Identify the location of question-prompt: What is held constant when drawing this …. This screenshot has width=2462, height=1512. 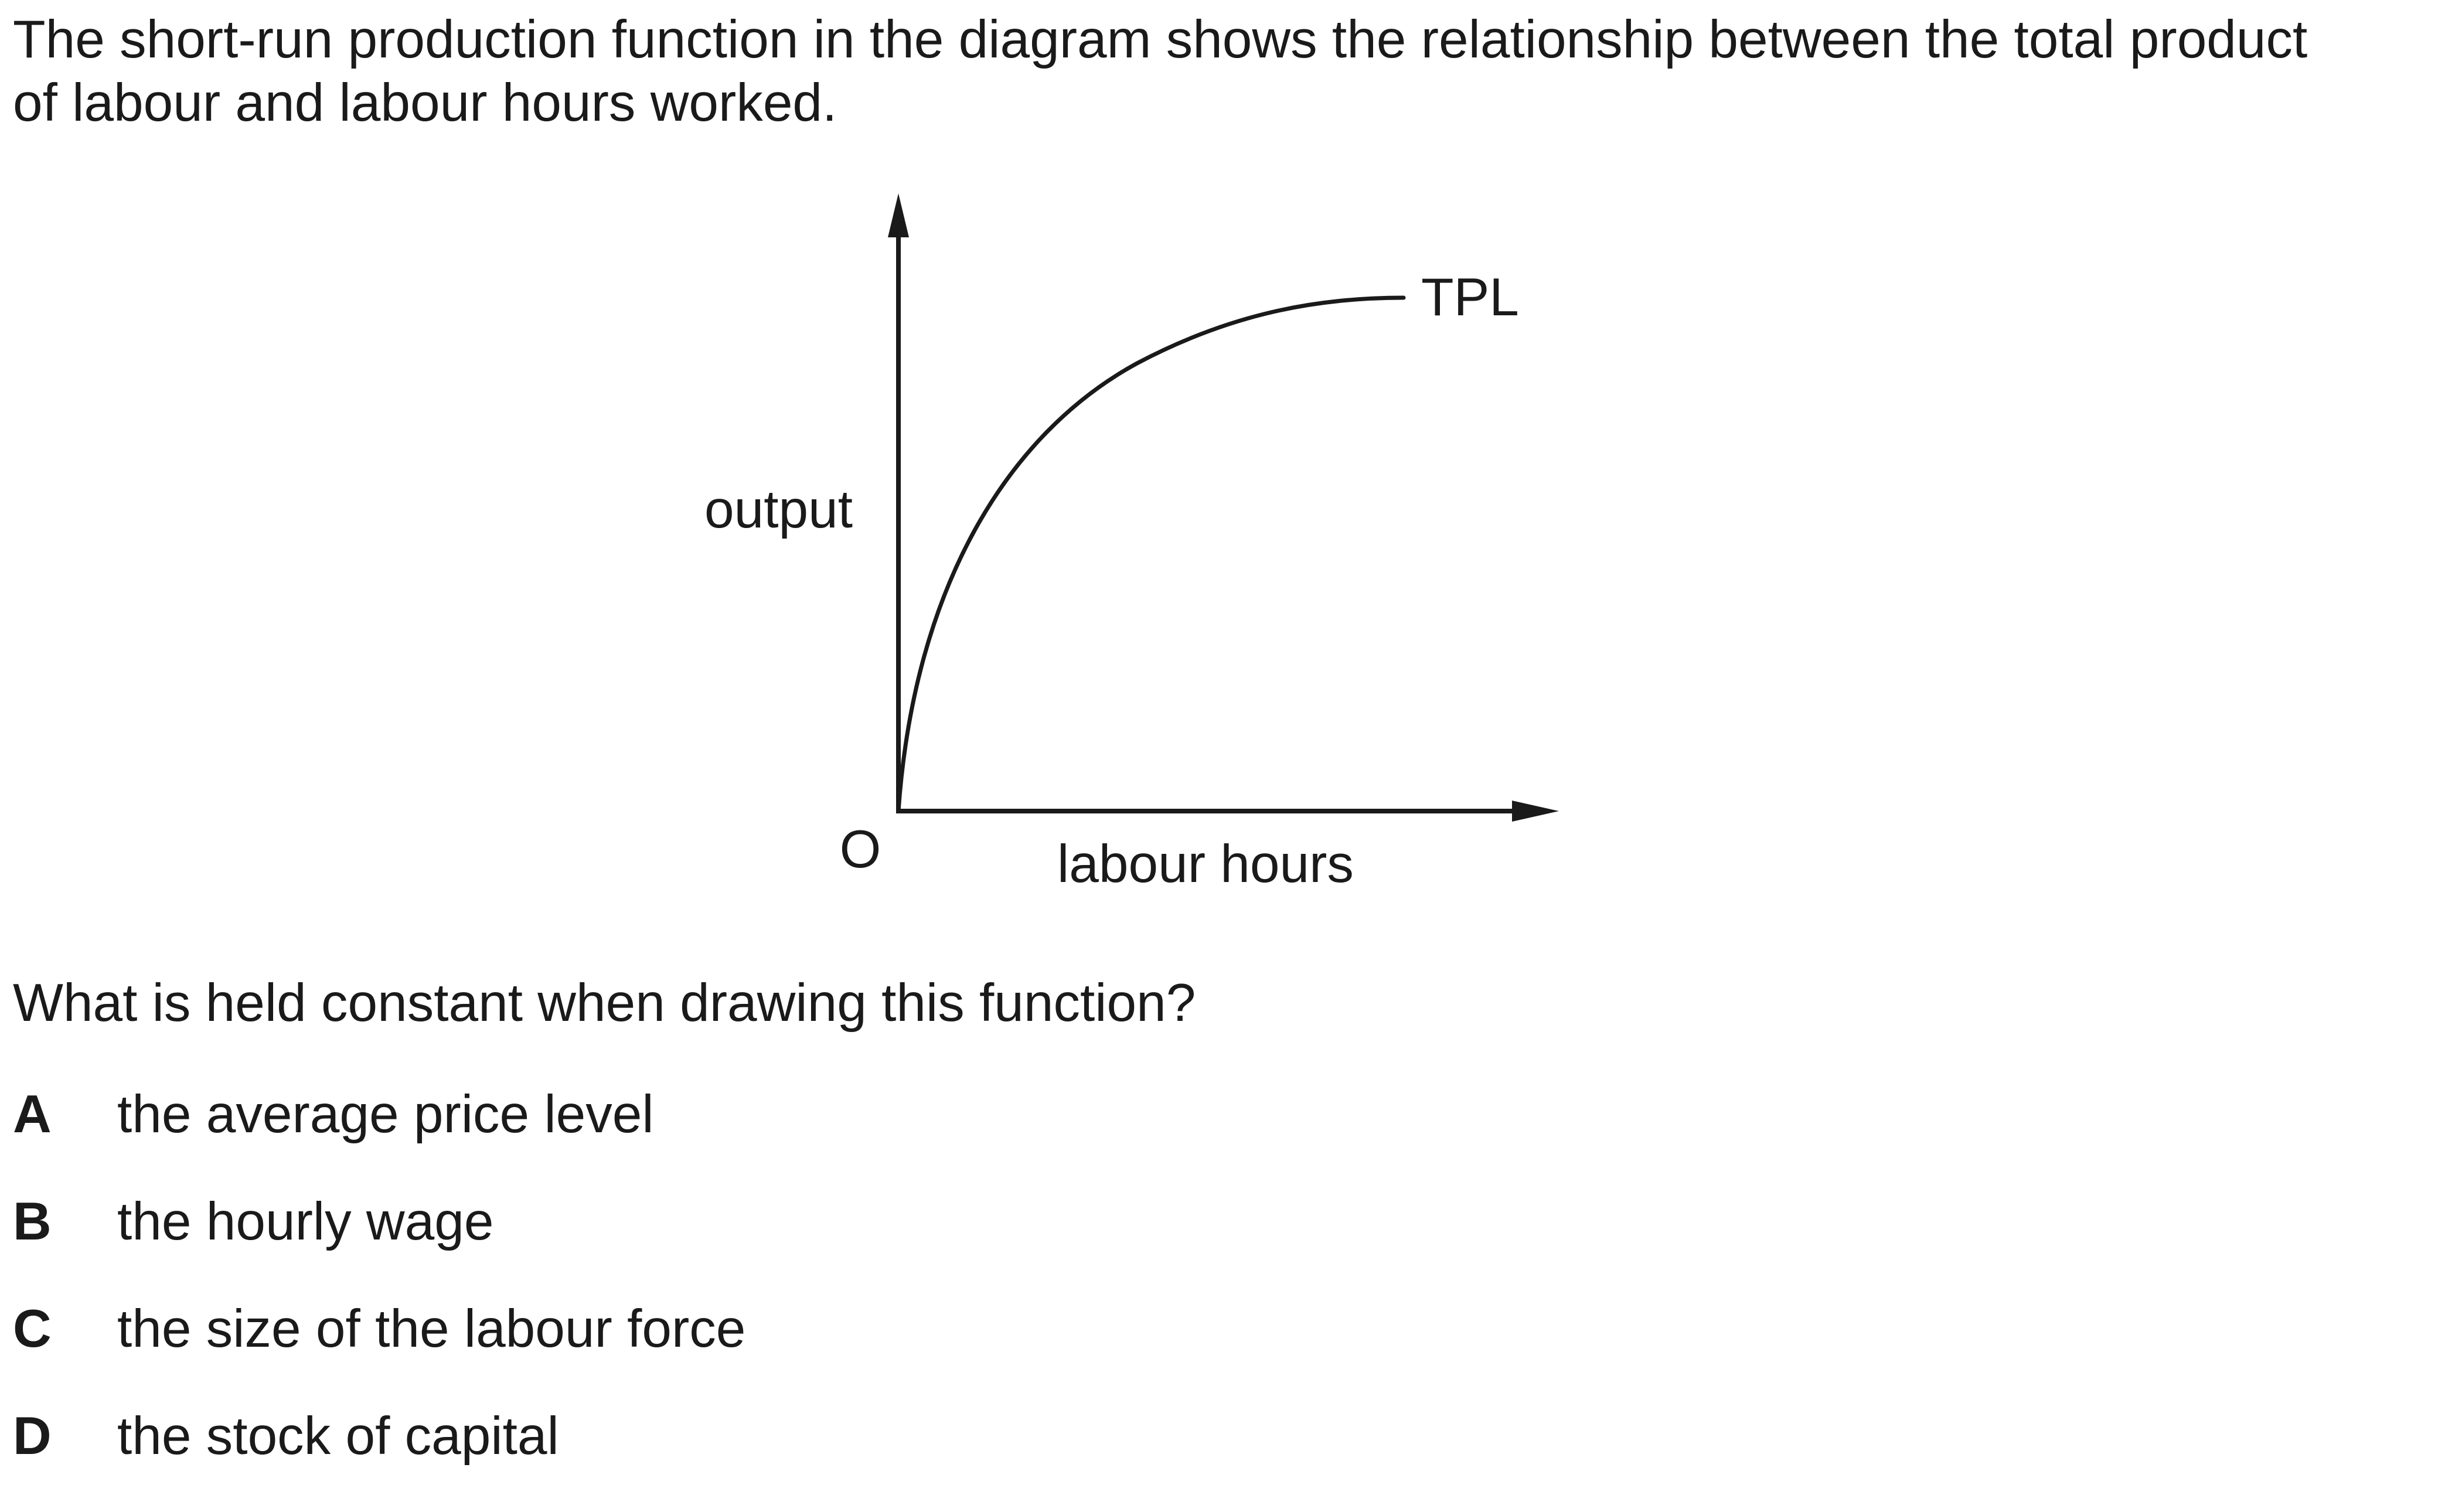
(604, 1003).